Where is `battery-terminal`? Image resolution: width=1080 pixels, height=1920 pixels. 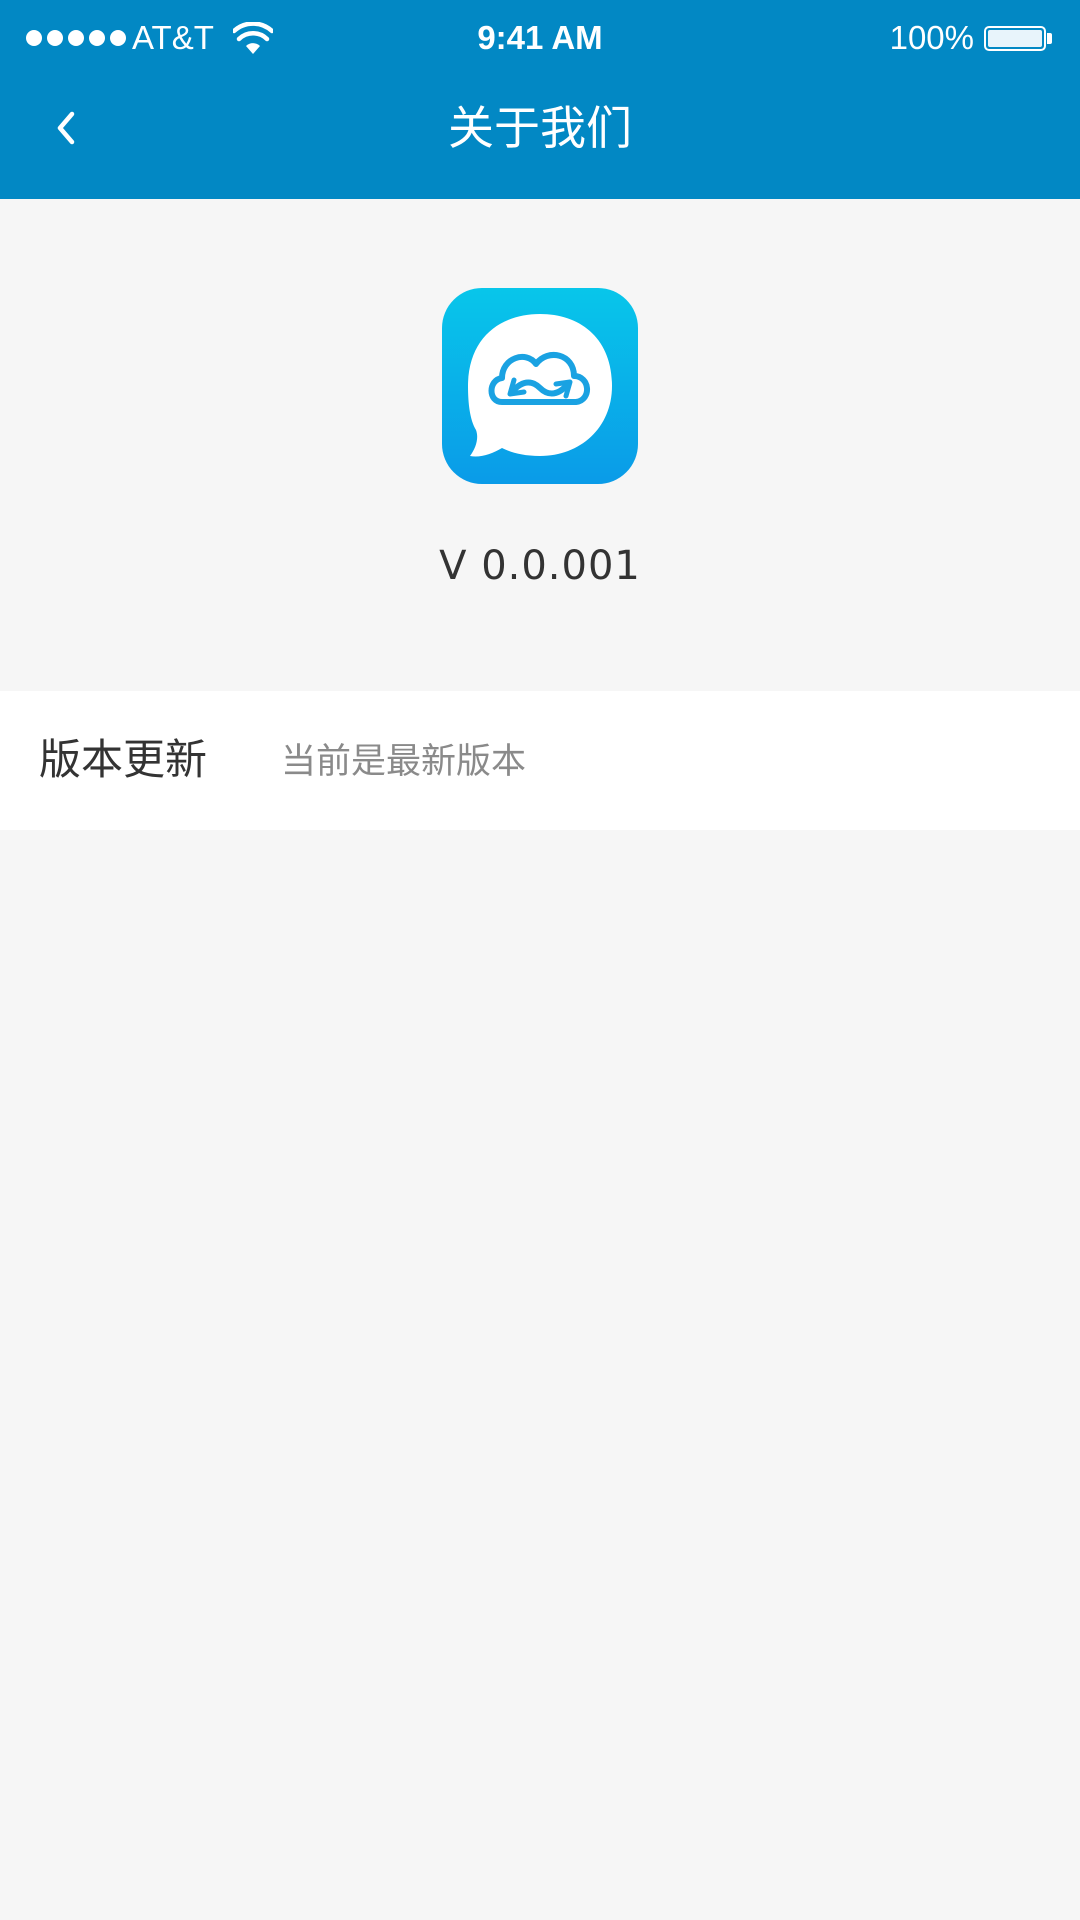 battery-terminal is located at coordinates (1049, 38).